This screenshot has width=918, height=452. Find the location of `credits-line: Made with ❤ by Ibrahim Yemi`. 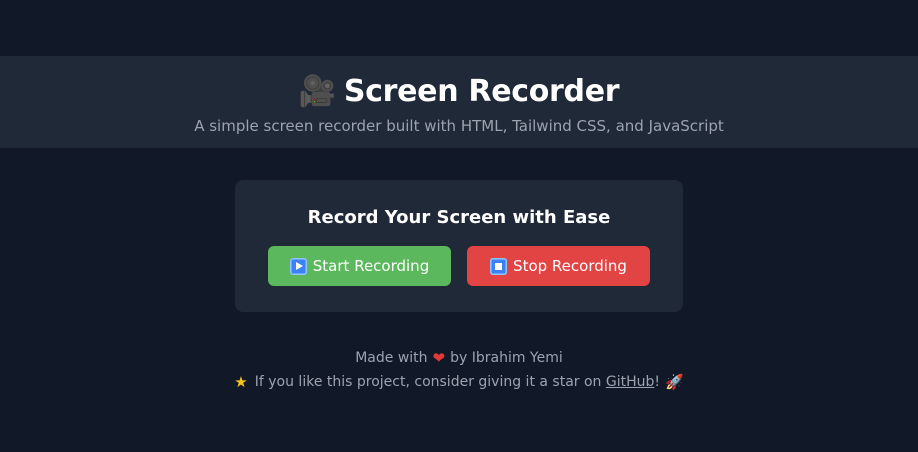

credits-line: Made with ❤ by Ibrahim Yemi is located at coordinates (459, 358).